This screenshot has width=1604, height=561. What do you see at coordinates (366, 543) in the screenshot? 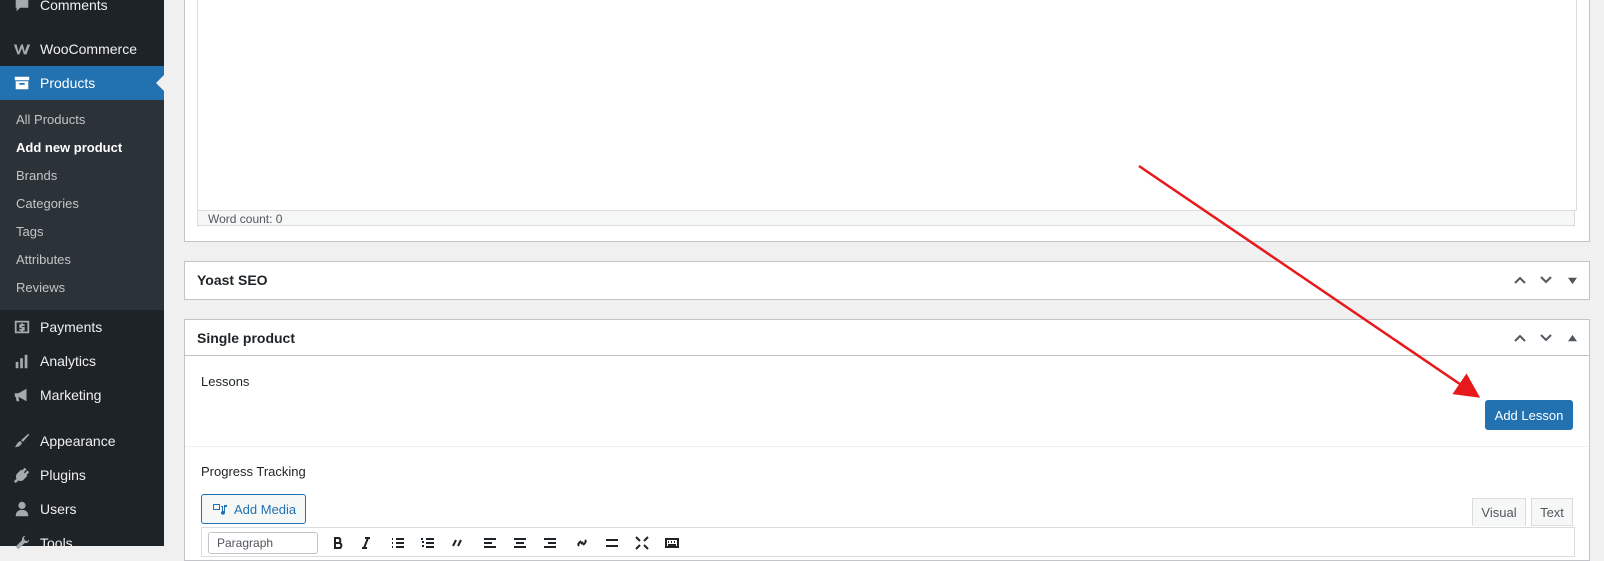
I see `italic-icon` at bounding box center [366, 543].